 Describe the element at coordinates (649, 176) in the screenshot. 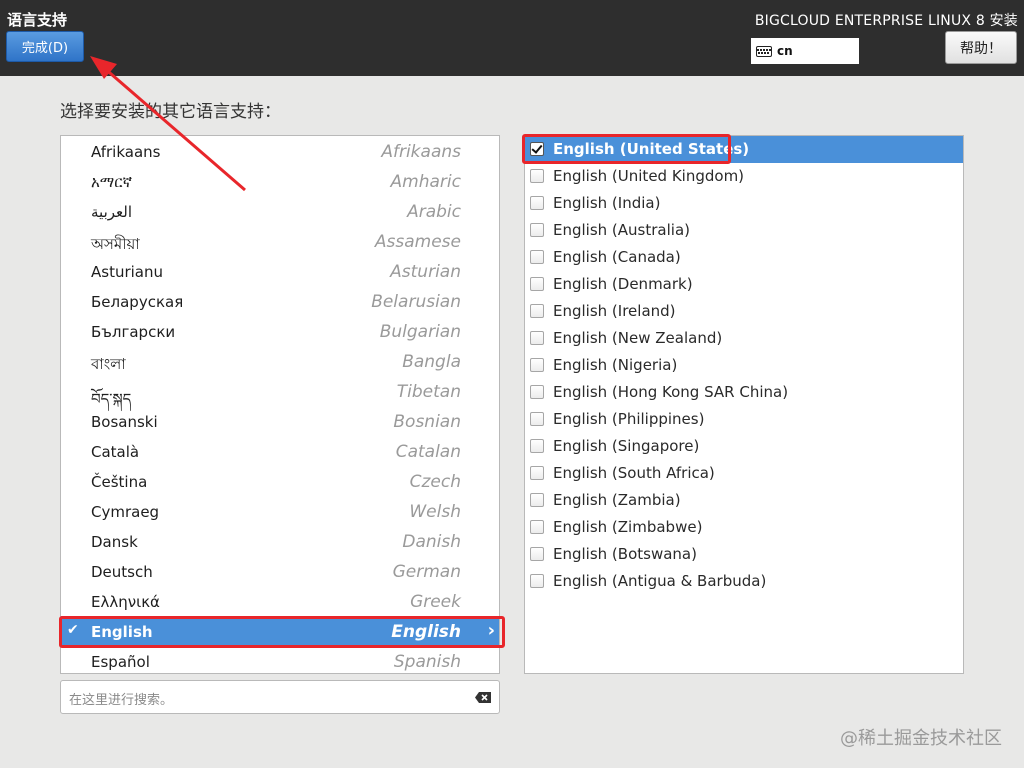

I see `locale-label: English (United Kingdom)` at that location.